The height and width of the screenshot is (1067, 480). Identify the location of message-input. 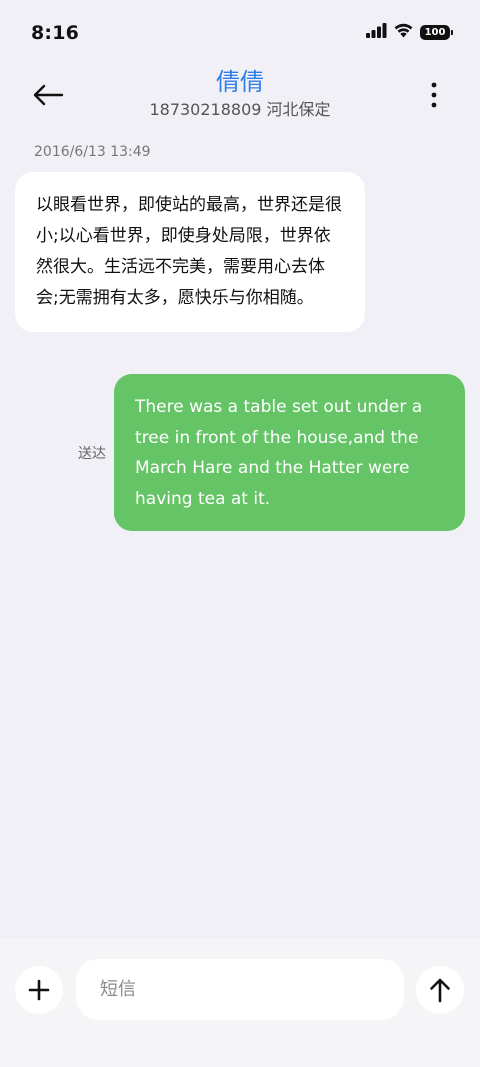
(240, 989).